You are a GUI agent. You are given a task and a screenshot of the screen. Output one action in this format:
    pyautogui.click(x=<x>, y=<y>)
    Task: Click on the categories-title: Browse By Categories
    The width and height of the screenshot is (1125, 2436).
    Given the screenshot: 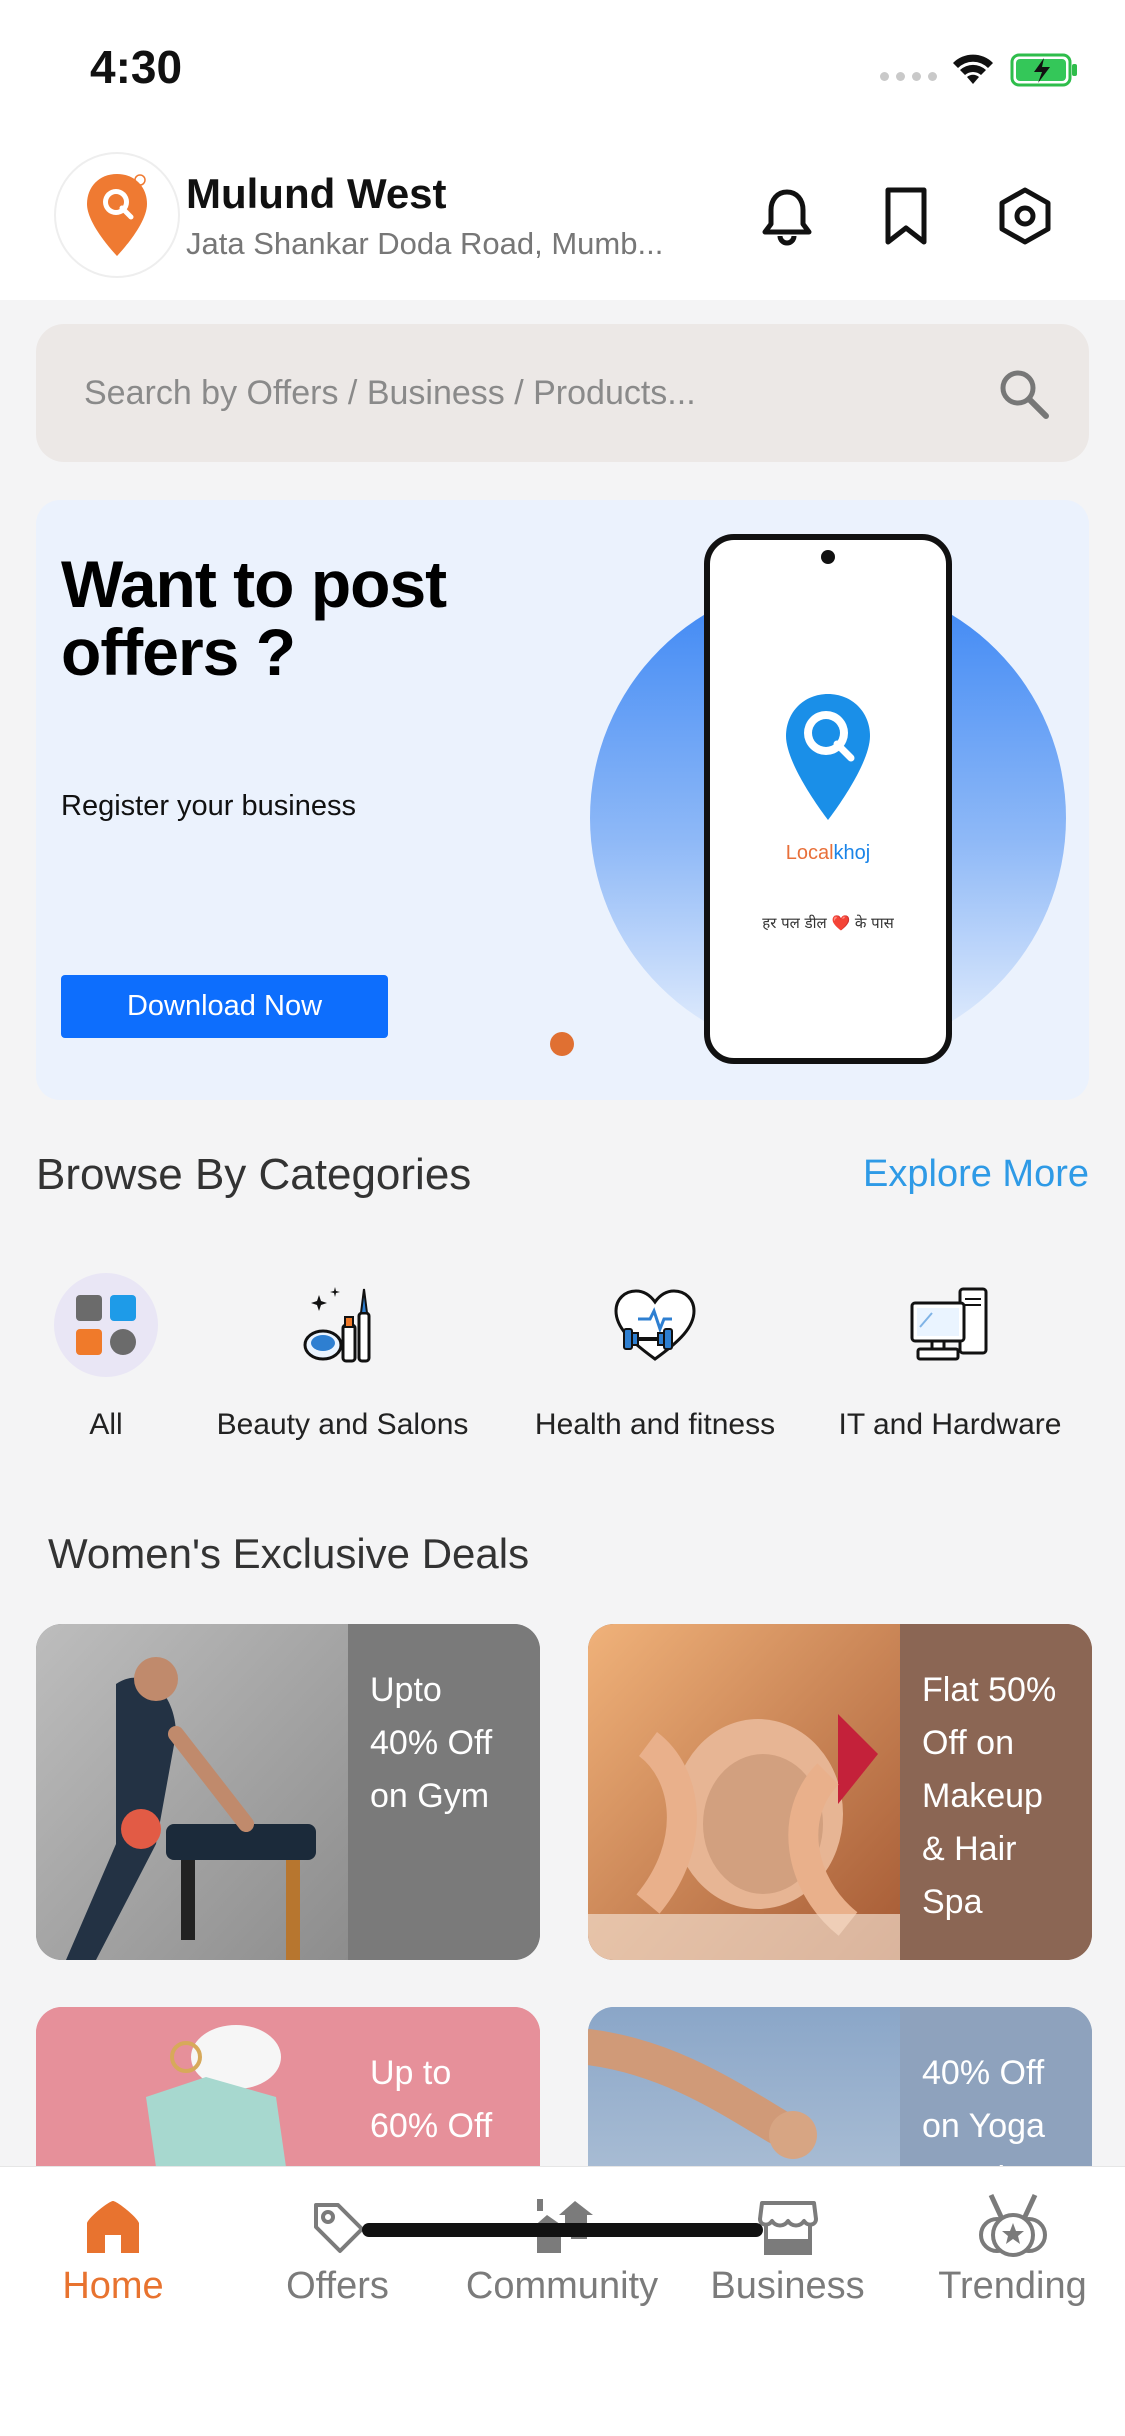 What is the action you would take?
    pyautogui.click(x=254, y=1174)
    